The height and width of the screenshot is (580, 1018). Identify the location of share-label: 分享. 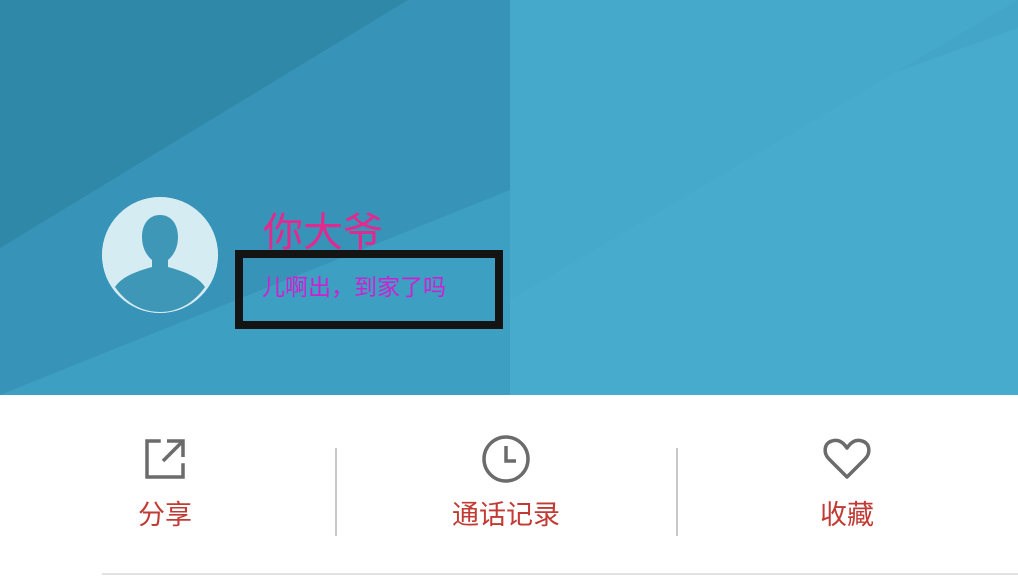
(165, 515).